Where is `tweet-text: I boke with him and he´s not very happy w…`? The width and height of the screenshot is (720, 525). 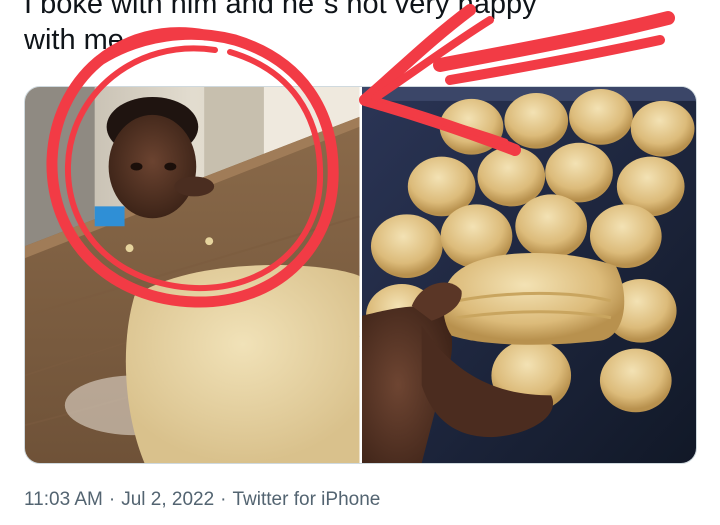 tweet-text: I boke with him and he´s not very happy w… is located at coordinates (364, 29).